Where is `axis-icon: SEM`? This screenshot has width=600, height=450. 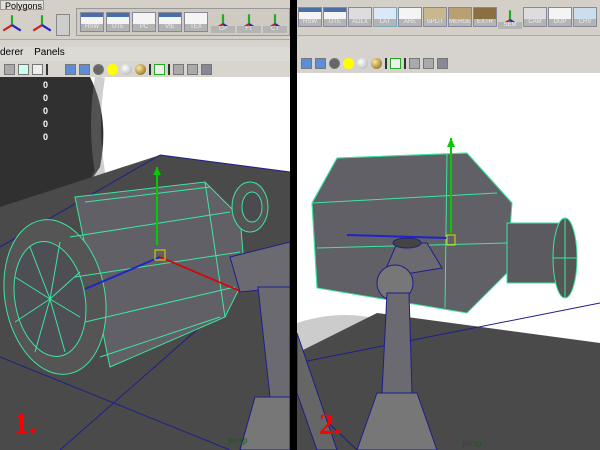
axis-icon: SEM is located at coordinates (510, 18).